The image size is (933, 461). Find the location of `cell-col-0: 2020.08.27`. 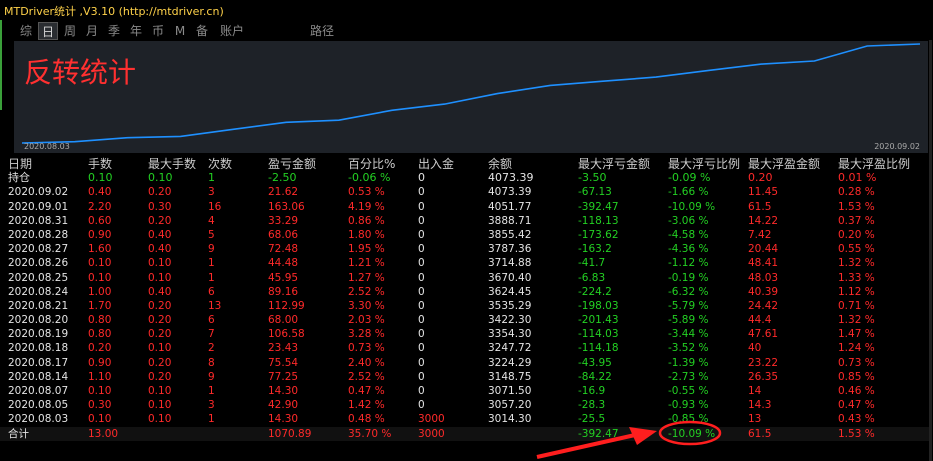

cell-col-0: 2020.08.27 is located at coordinates (38, 249).